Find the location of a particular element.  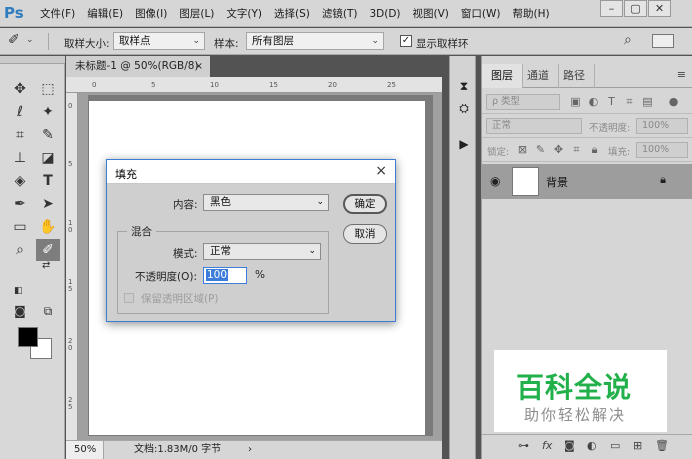

minimize-icon: – is located at coordinates (611, 8).